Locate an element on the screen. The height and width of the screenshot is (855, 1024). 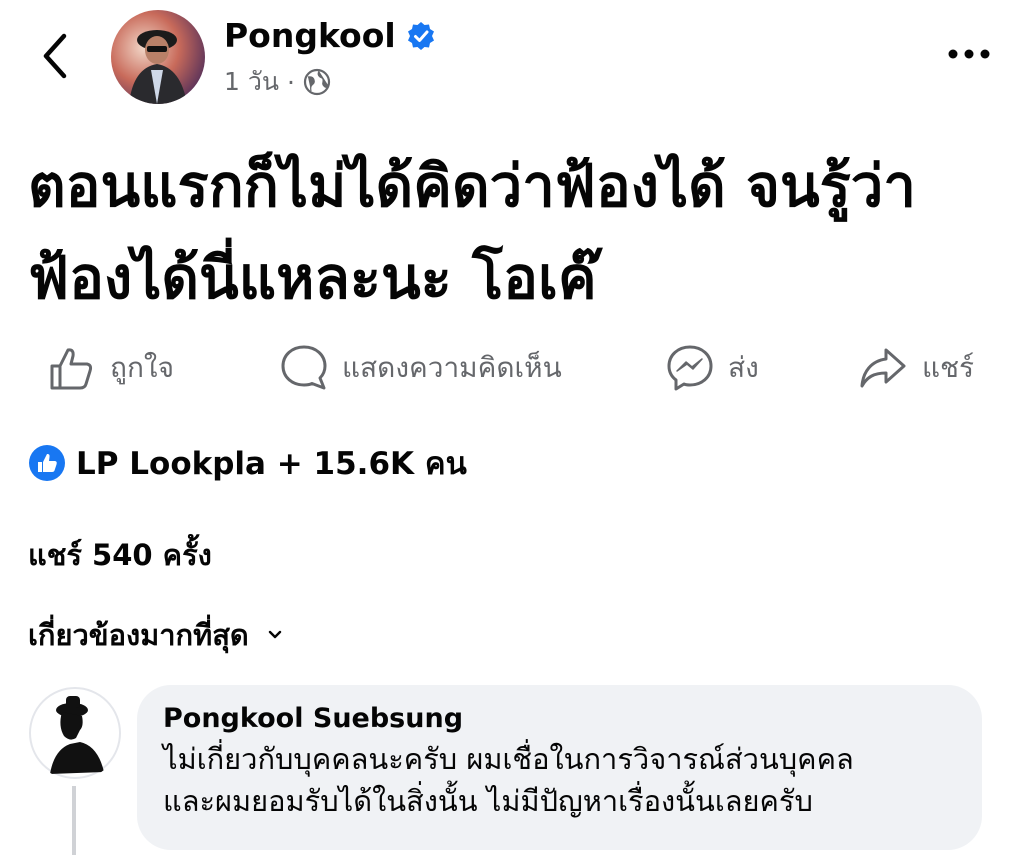
post-text-line: ฟ้องได้นี่แหละนะ โอเค๊ is located at coordinates (312, 278).